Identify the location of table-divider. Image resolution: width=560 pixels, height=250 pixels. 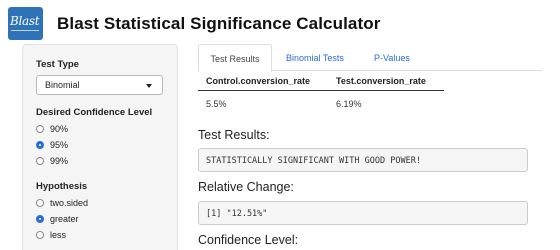
(321, 90).